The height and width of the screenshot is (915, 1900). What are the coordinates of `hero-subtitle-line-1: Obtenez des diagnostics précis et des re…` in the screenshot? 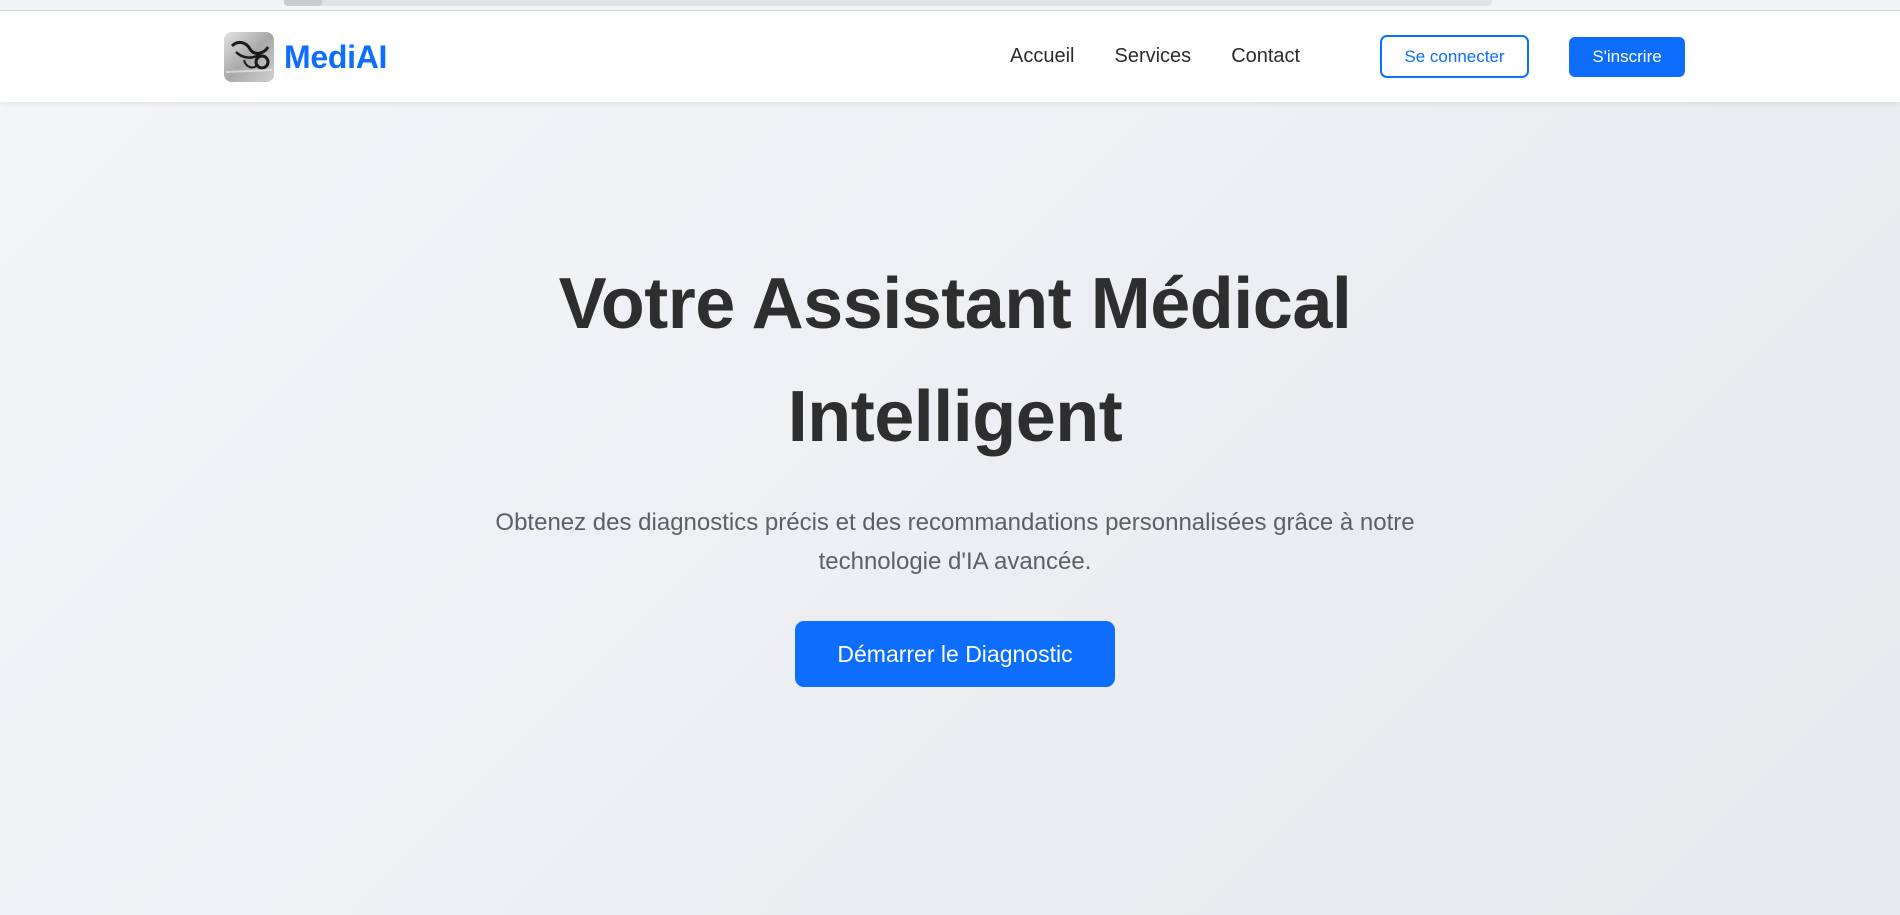 It's located at (955, 522).